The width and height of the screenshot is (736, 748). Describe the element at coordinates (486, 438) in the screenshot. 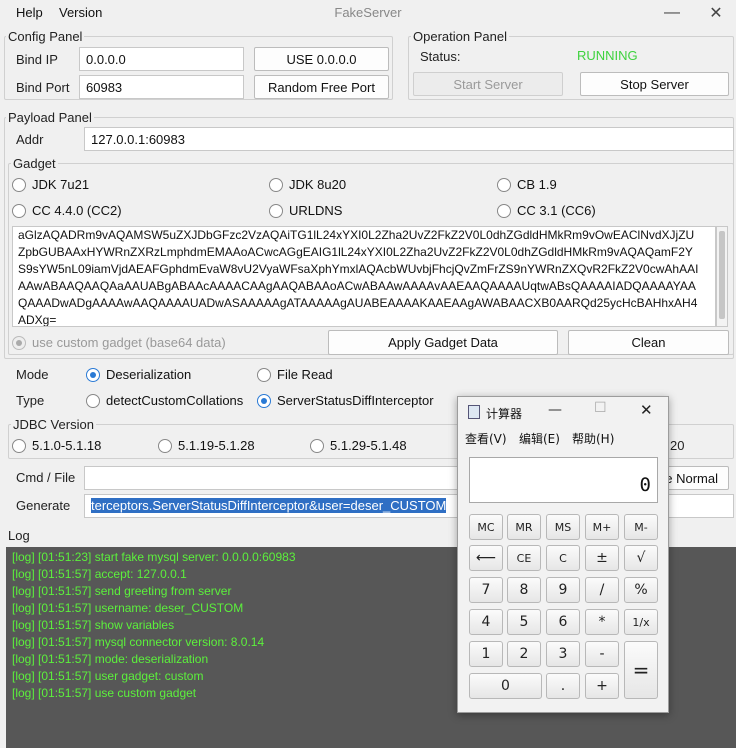

I see `calc-menu-view: 查看(V)` at that location.